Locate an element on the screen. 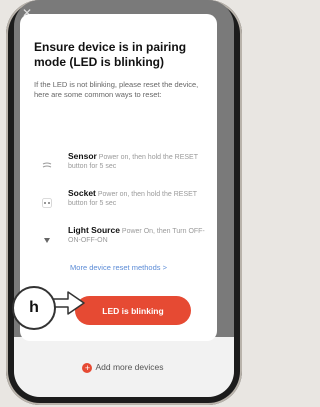  add-more-label: Add more devices is located at coordinates (129, 367).